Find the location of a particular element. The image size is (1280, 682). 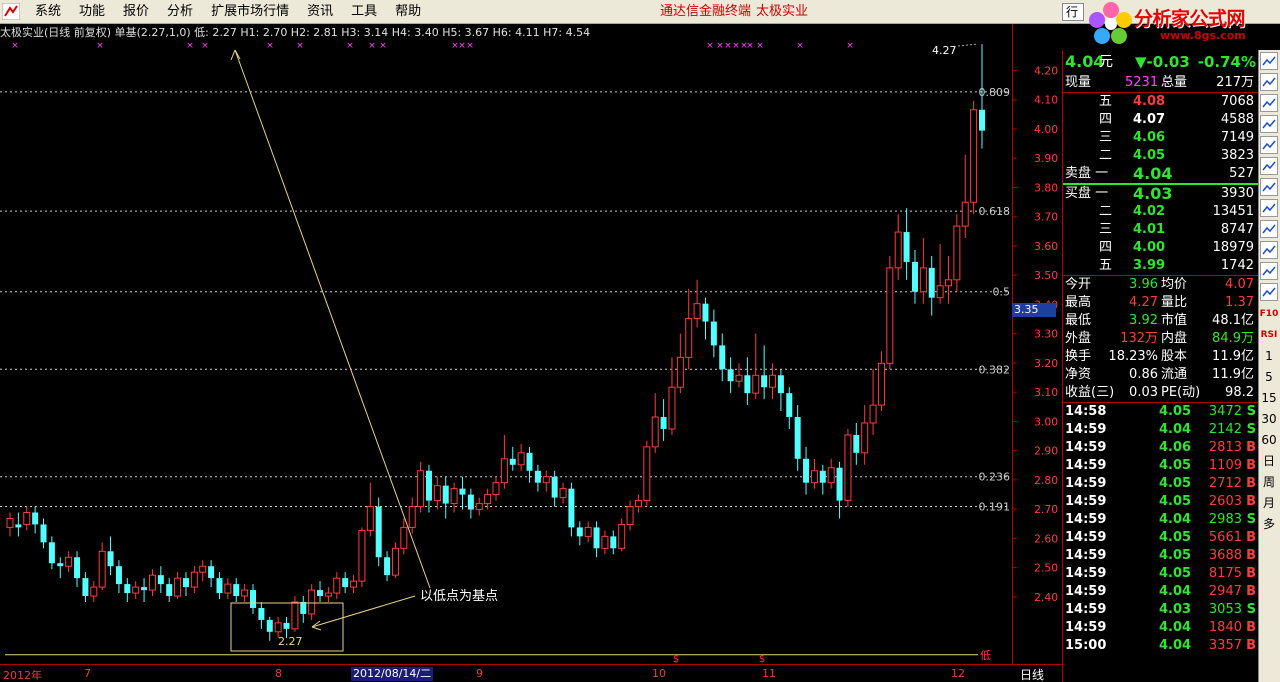

stat-row: 今开 3.96 均价 4.07 is located at coordinates (1160, 285).